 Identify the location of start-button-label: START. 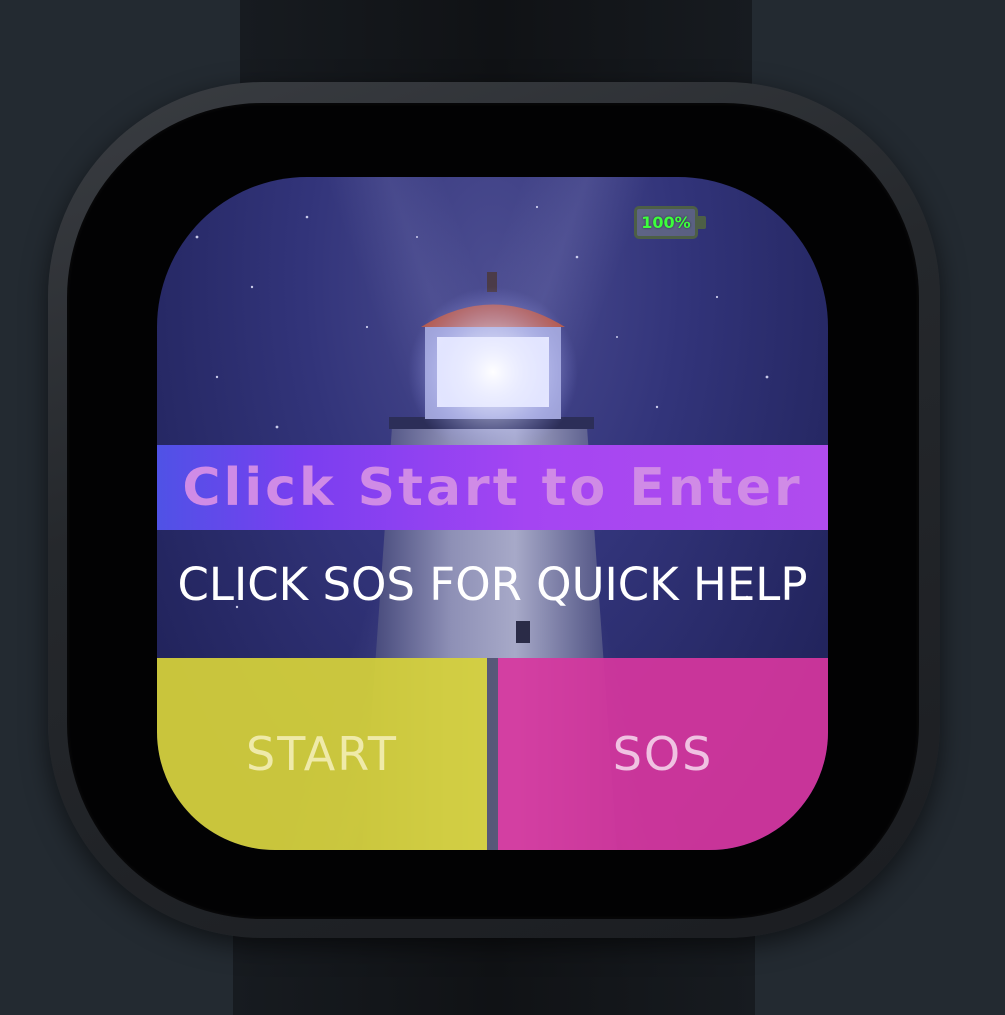
(322, 754).